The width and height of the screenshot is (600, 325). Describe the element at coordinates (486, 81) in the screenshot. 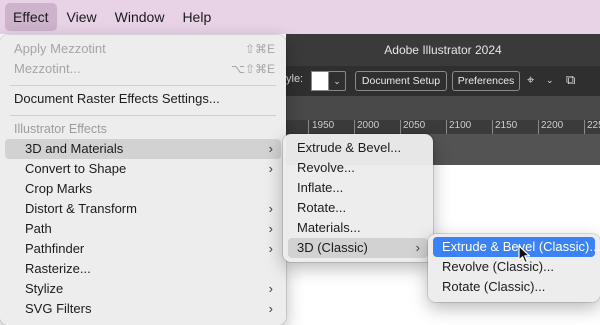

I see `preferences-button: Preferences` at that location.